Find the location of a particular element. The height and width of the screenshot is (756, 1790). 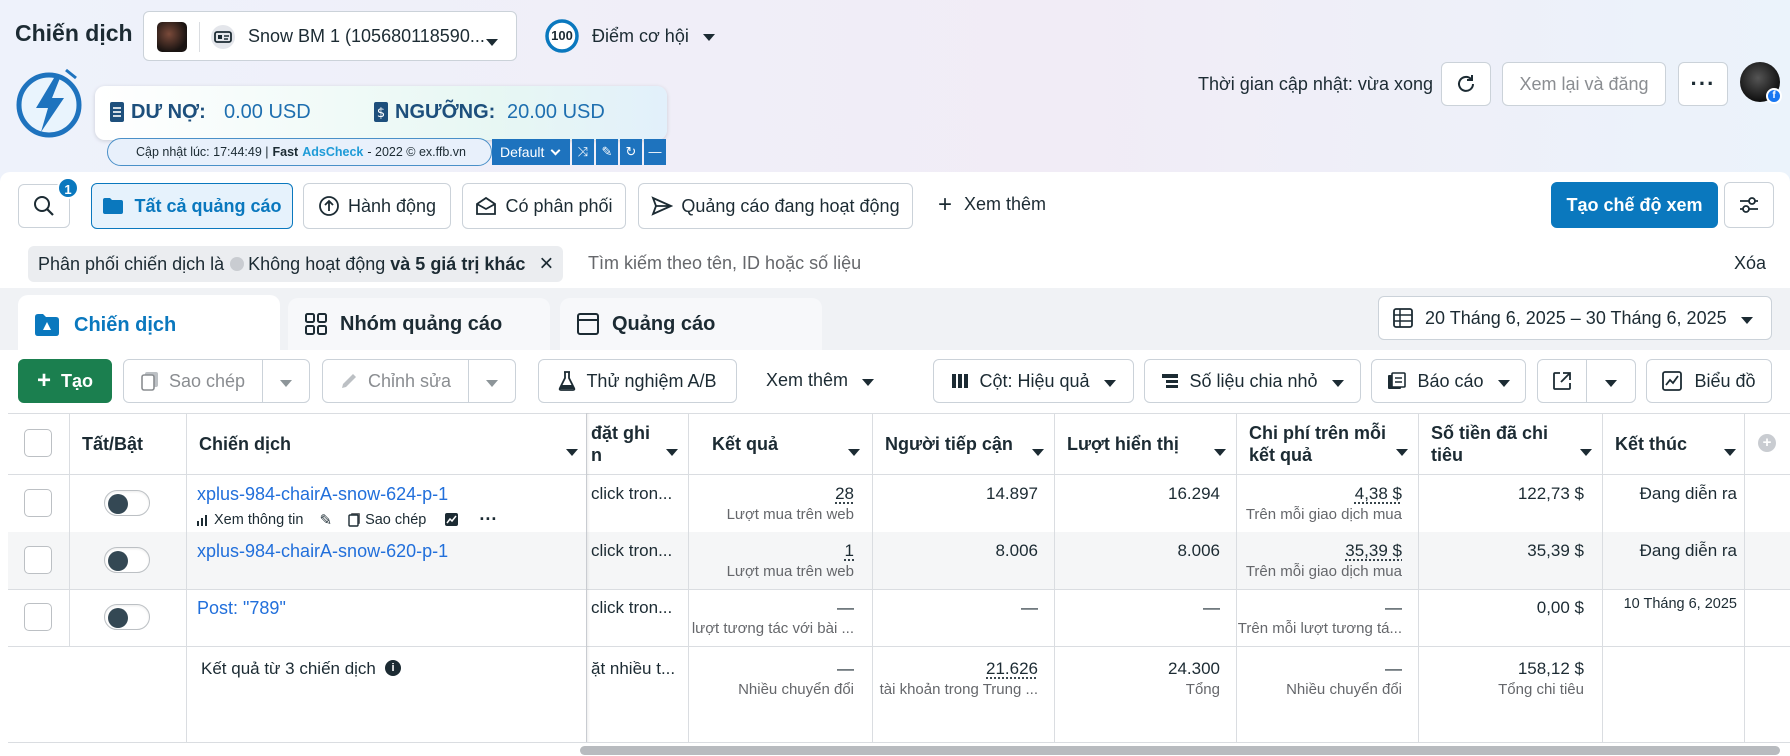

reach-cell: 14.897 is located at coordinates (1012, 493).